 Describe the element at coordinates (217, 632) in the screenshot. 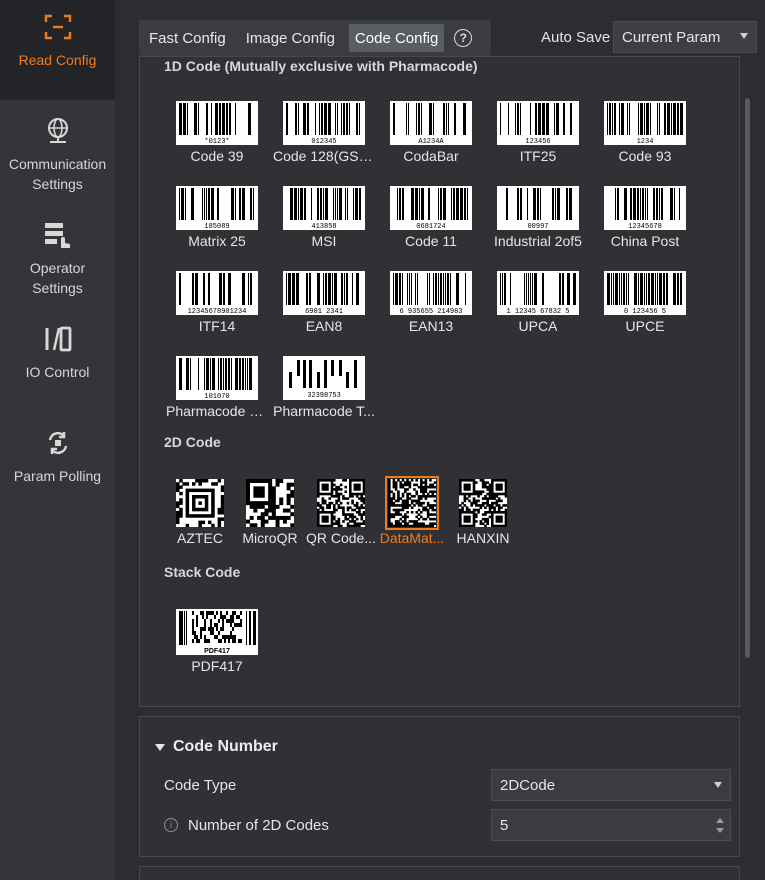

I see `code-item-stack-0-image: PDF417` at that location.